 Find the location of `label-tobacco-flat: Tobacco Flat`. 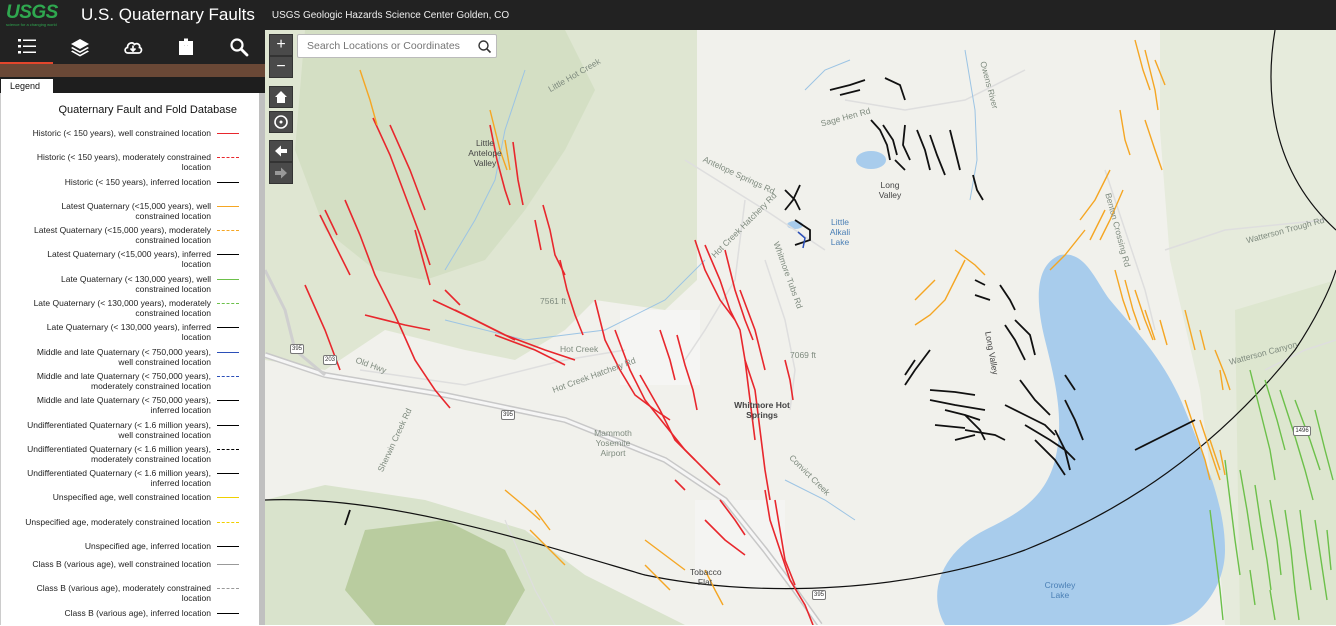

label-tobacco-flat: Tobacco Flat is located at coordinates (706, 577).